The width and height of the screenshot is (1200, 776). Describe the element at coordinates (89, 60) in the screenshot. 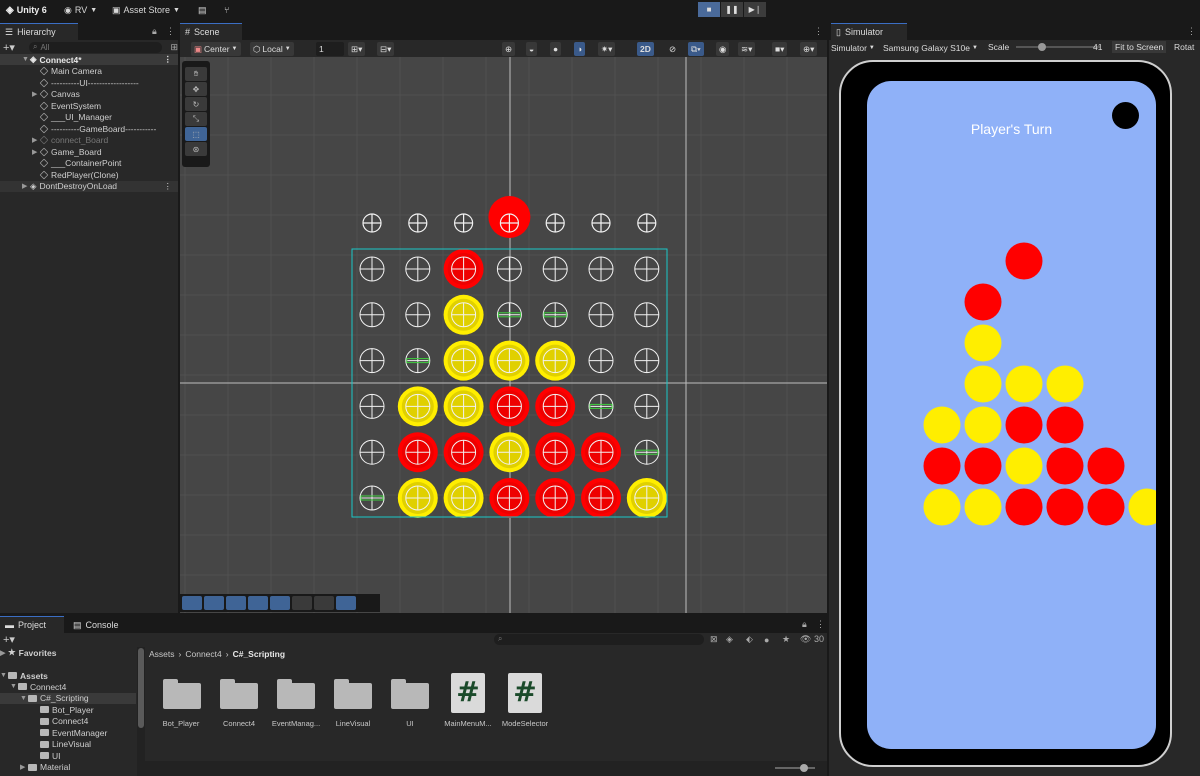

I see `hierarchy-scene-root: ▼ ◈ Connect4* ⋮` at that location.